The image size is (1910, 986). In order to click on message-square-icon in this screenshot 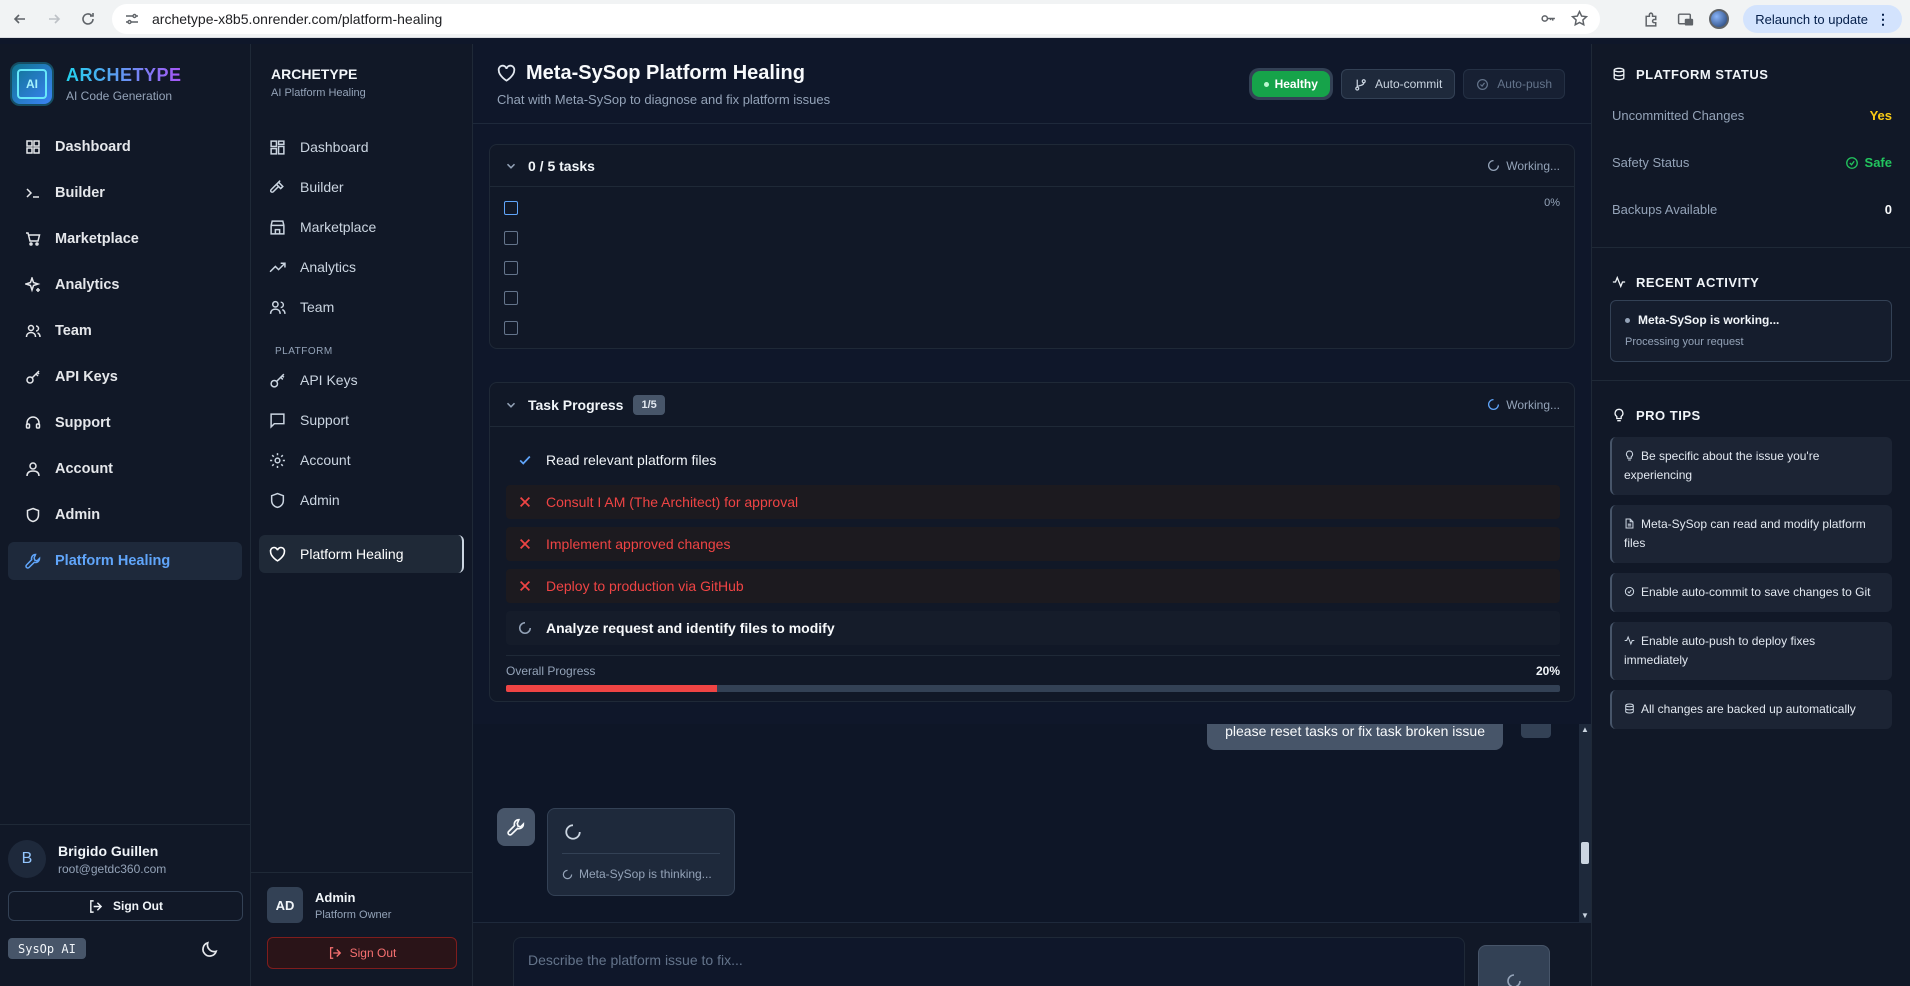, I will do `click(277, 420)`.